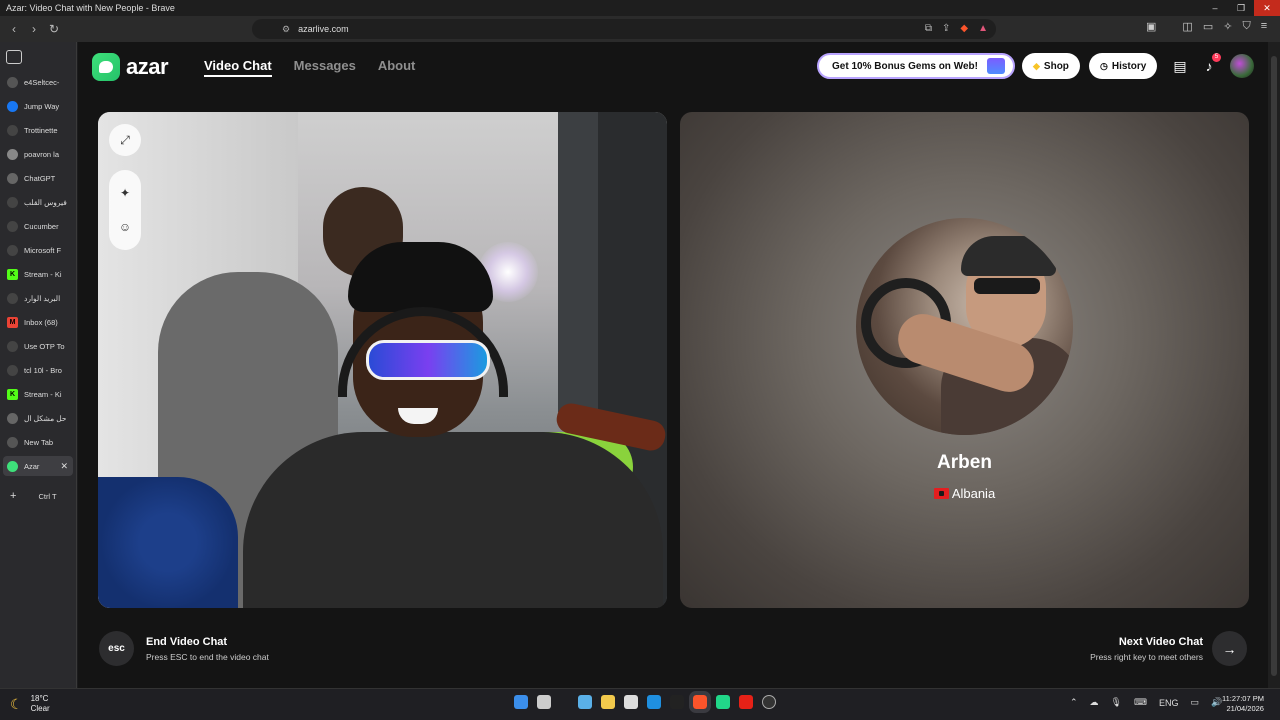 The width and height of the screenshot is (1280, 720). I want to click on tab-label: Trottinette, so click(41, 130).